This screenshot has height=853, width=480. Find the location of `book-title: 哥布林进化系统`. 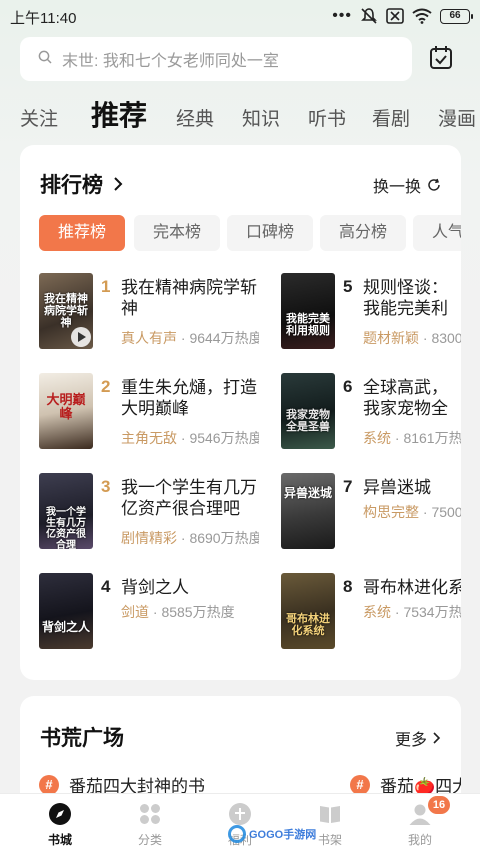

book-title: 哥布林进化系统 is located at coordinates (412, 587).